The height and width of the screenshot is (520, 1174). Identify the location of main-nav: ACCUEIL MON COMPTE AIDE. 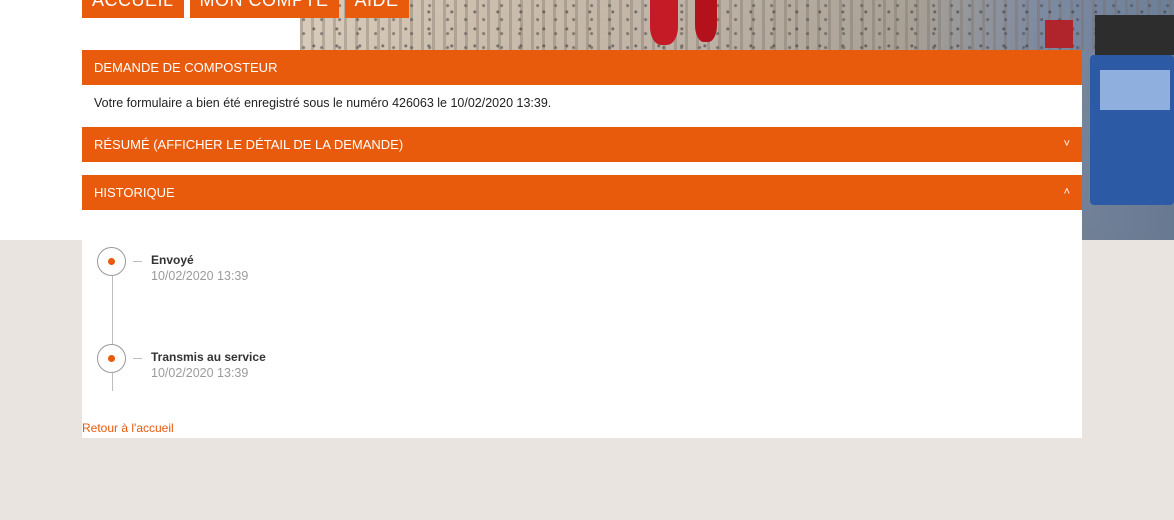
(245, 9).